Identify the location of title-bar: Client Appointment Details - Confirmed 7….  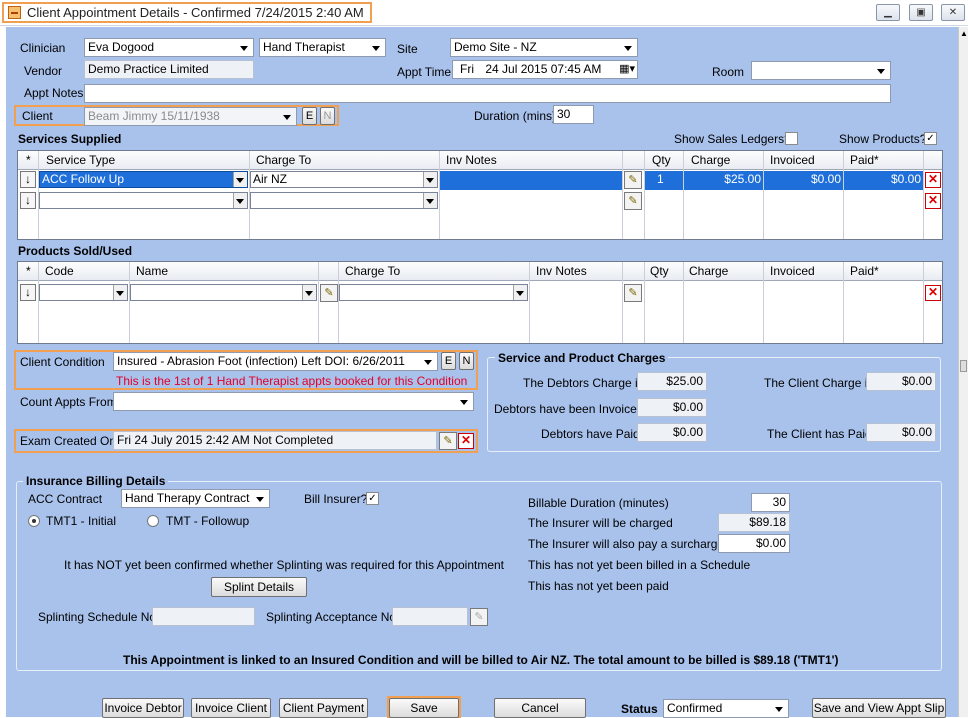
(484, 13).